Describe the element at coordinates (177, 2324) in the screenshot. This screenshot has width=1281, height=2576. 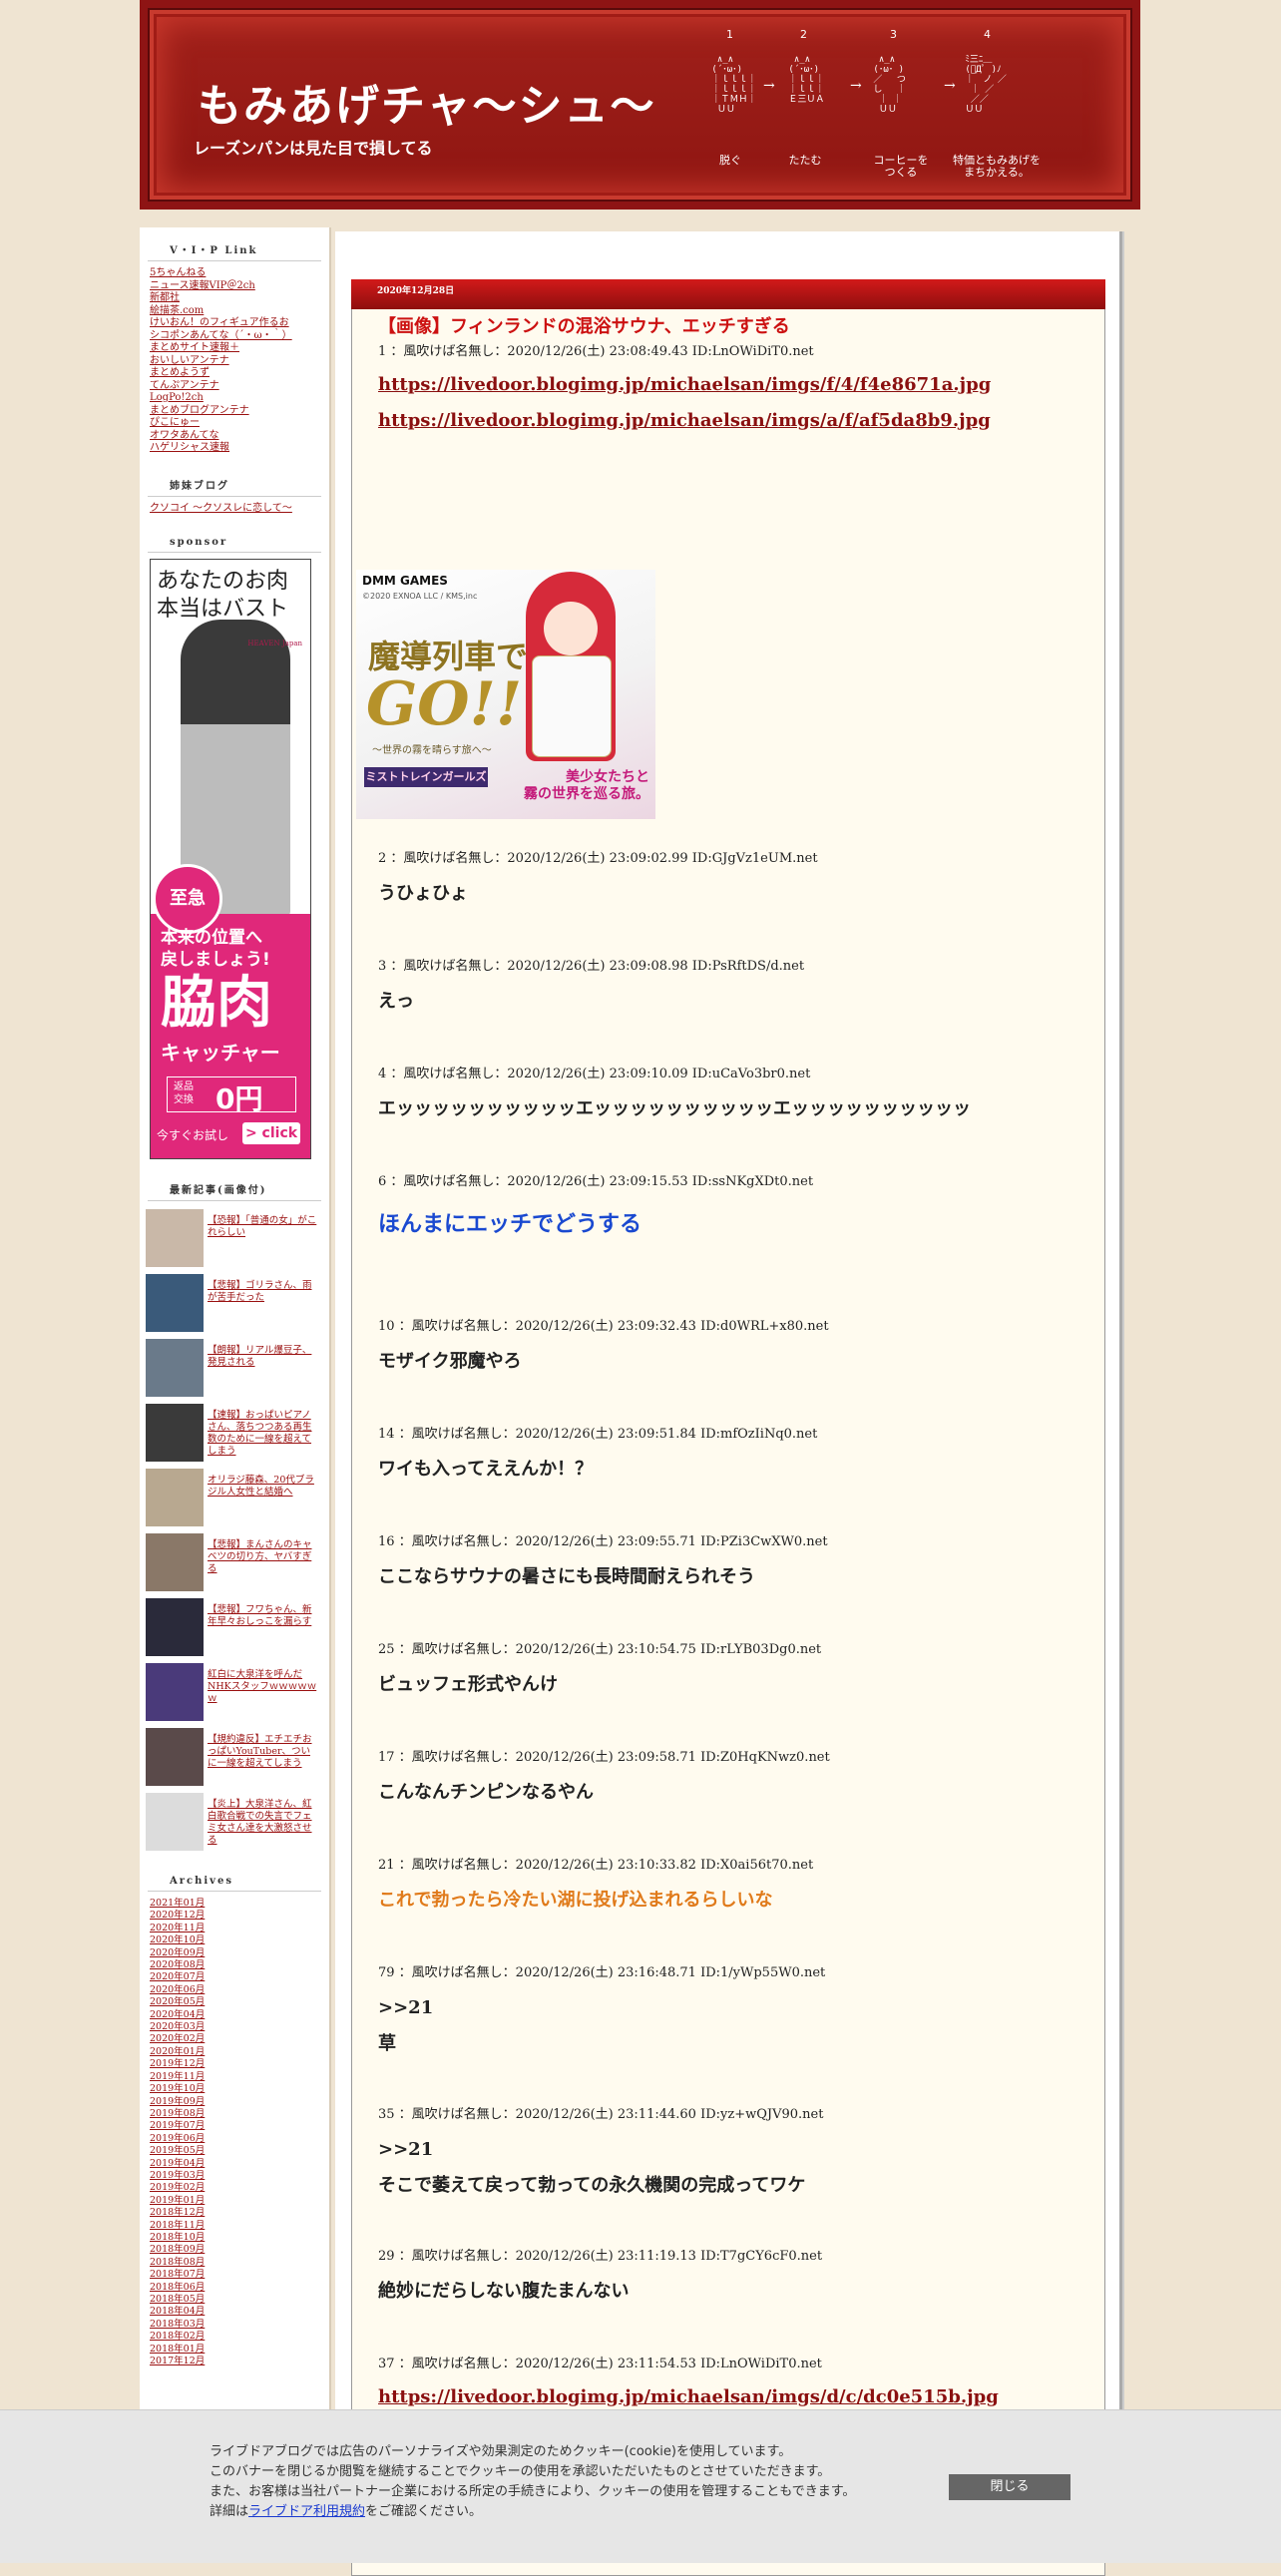
I see `archive-link: 2018年03月` at that location.